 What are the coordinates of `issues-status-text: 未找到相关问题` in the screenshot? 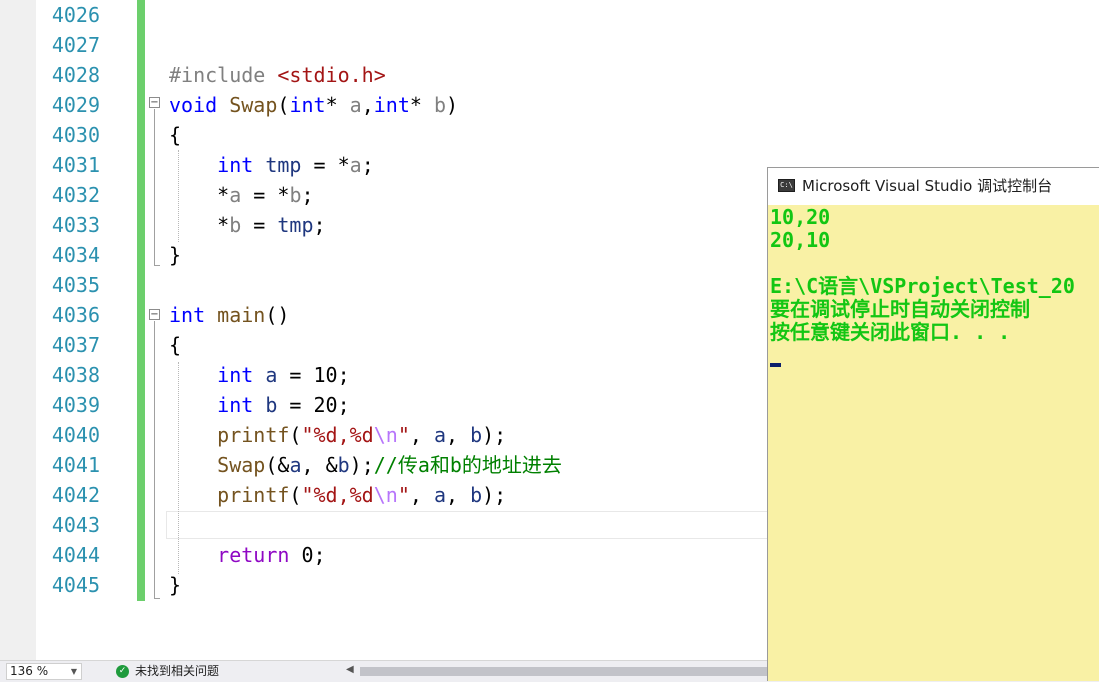 It's located at (177, 671).